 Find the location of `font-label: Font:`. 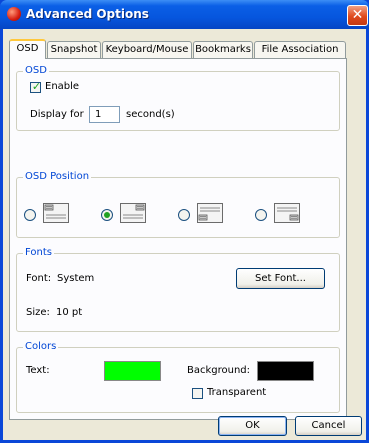

font-label: Font: is located at coordinates (39, 278).